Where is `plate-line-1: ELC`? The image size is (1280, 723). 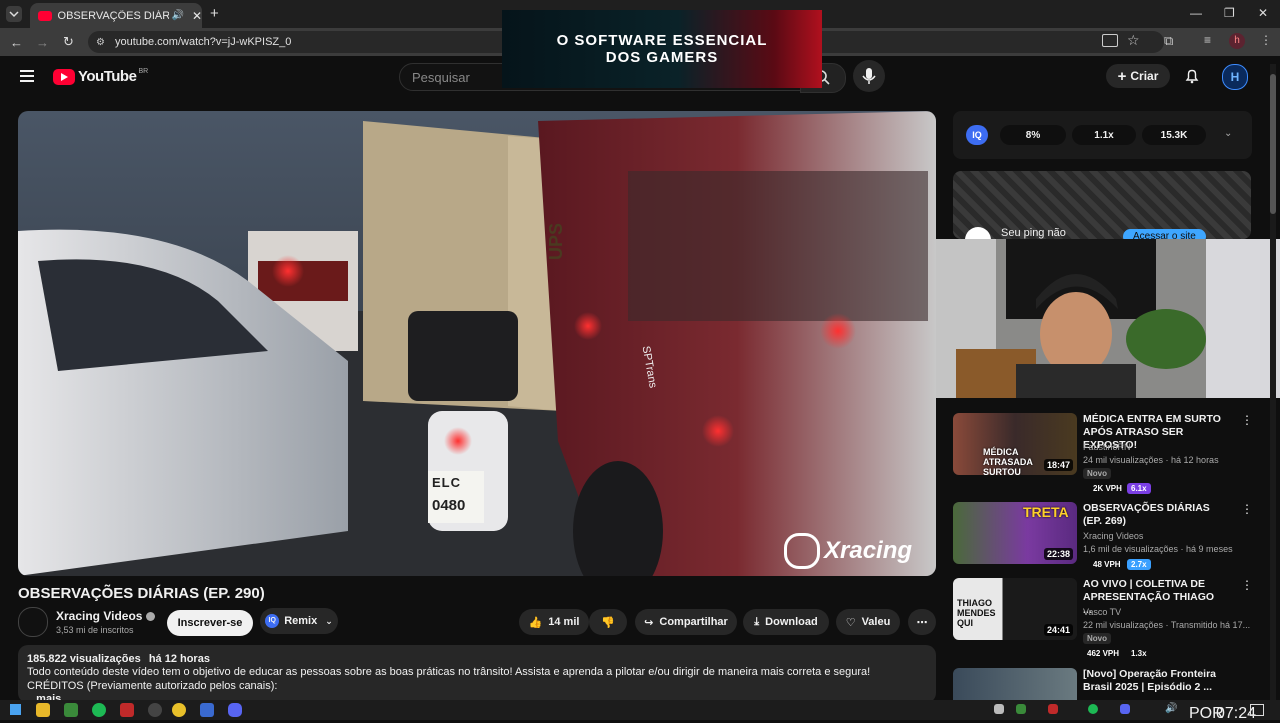
plate-line-1: ELC is located at coordinates (446, 482).